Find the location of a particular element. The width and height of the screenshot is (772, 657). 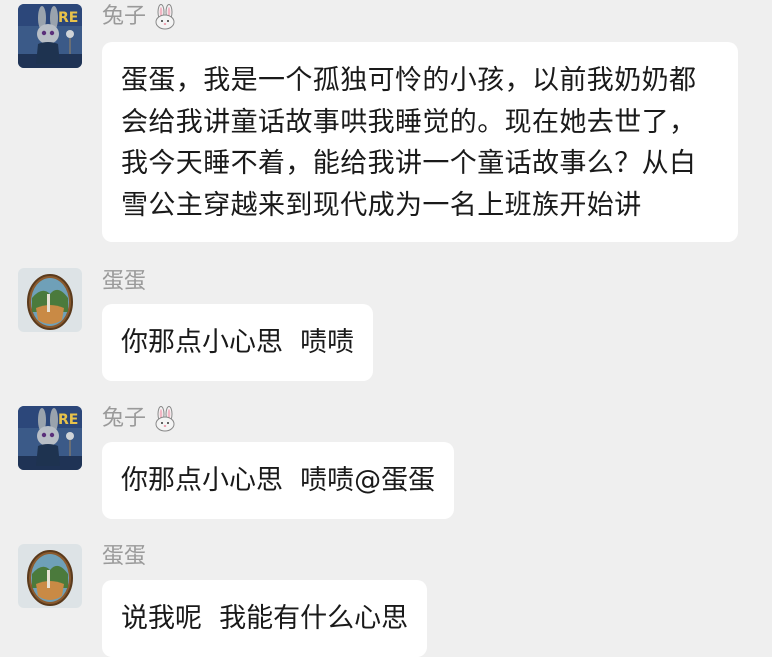

message-bubble: 你那点小心思 啧啧 is located at coordinates (238, 342).